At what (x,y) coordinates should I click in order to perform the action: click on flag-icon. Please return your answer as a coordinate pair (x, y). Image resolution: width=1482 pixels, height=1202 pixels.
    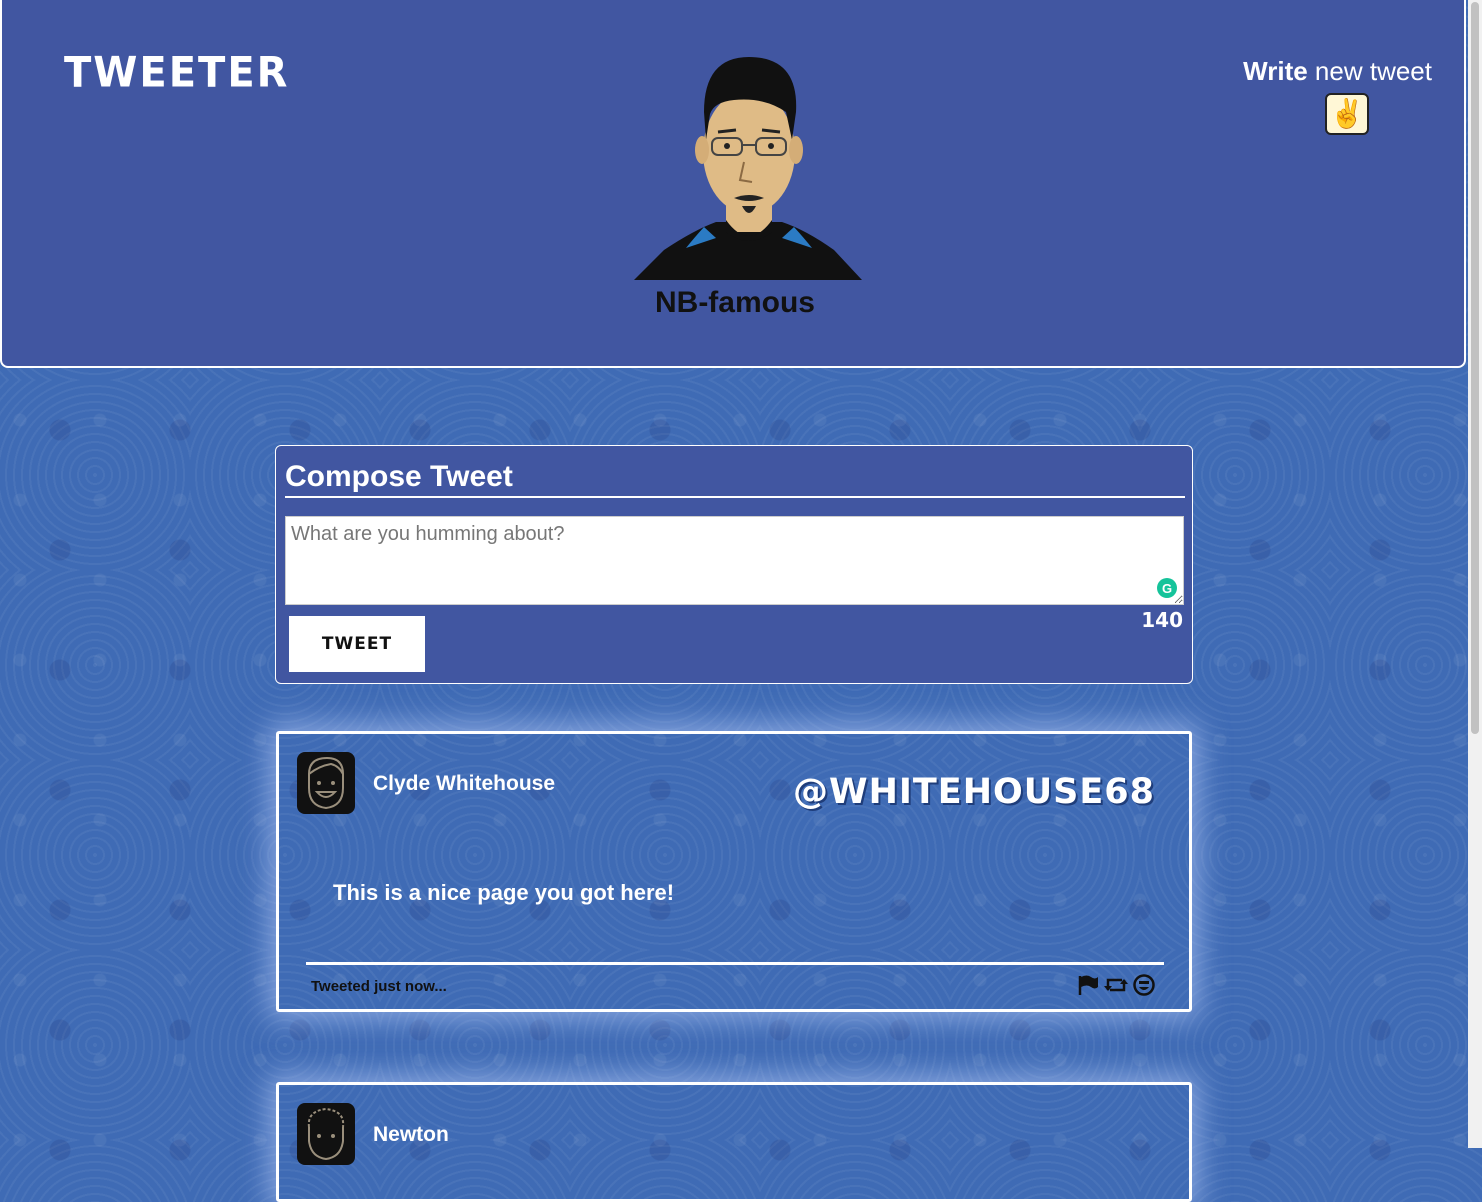
    Looking at the image, I should click on (1088, 987).